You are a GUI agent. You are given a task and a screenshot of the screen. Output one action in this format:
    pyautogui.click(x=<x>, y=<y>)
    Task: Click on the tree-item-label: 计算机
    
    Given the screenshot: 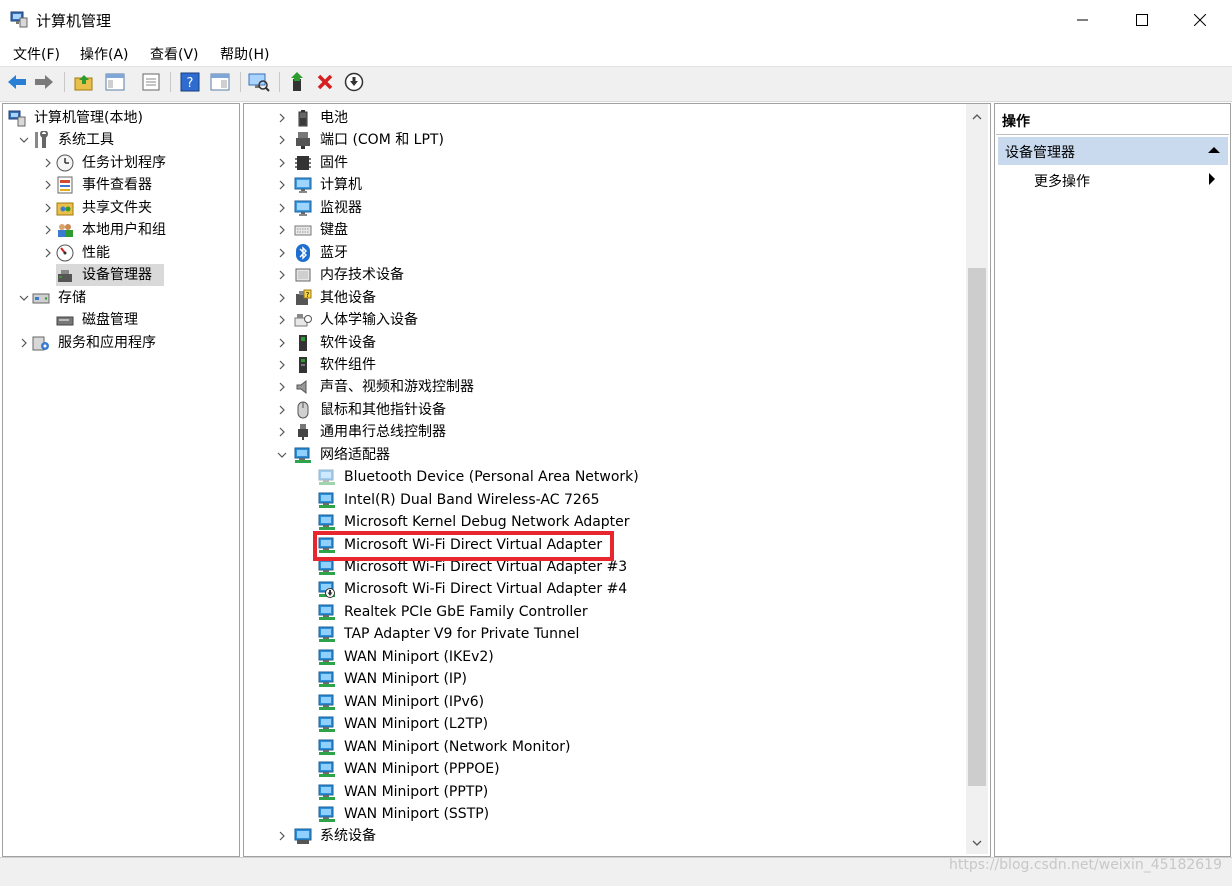 What is the action you would take?
    pyautogui.click(x=341, y=185)
    